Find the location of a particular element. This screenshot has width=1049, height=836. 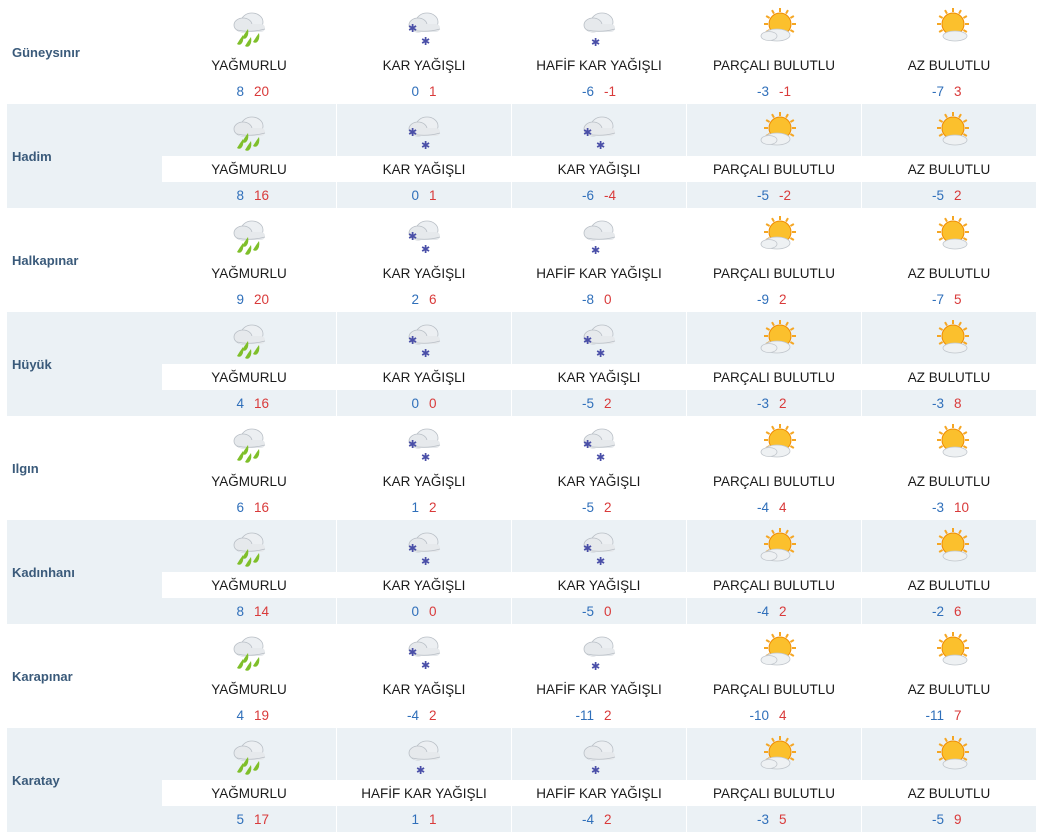

forecast-cell: AZ BULUTLU -2 6 is located at coordinates (949, 572).